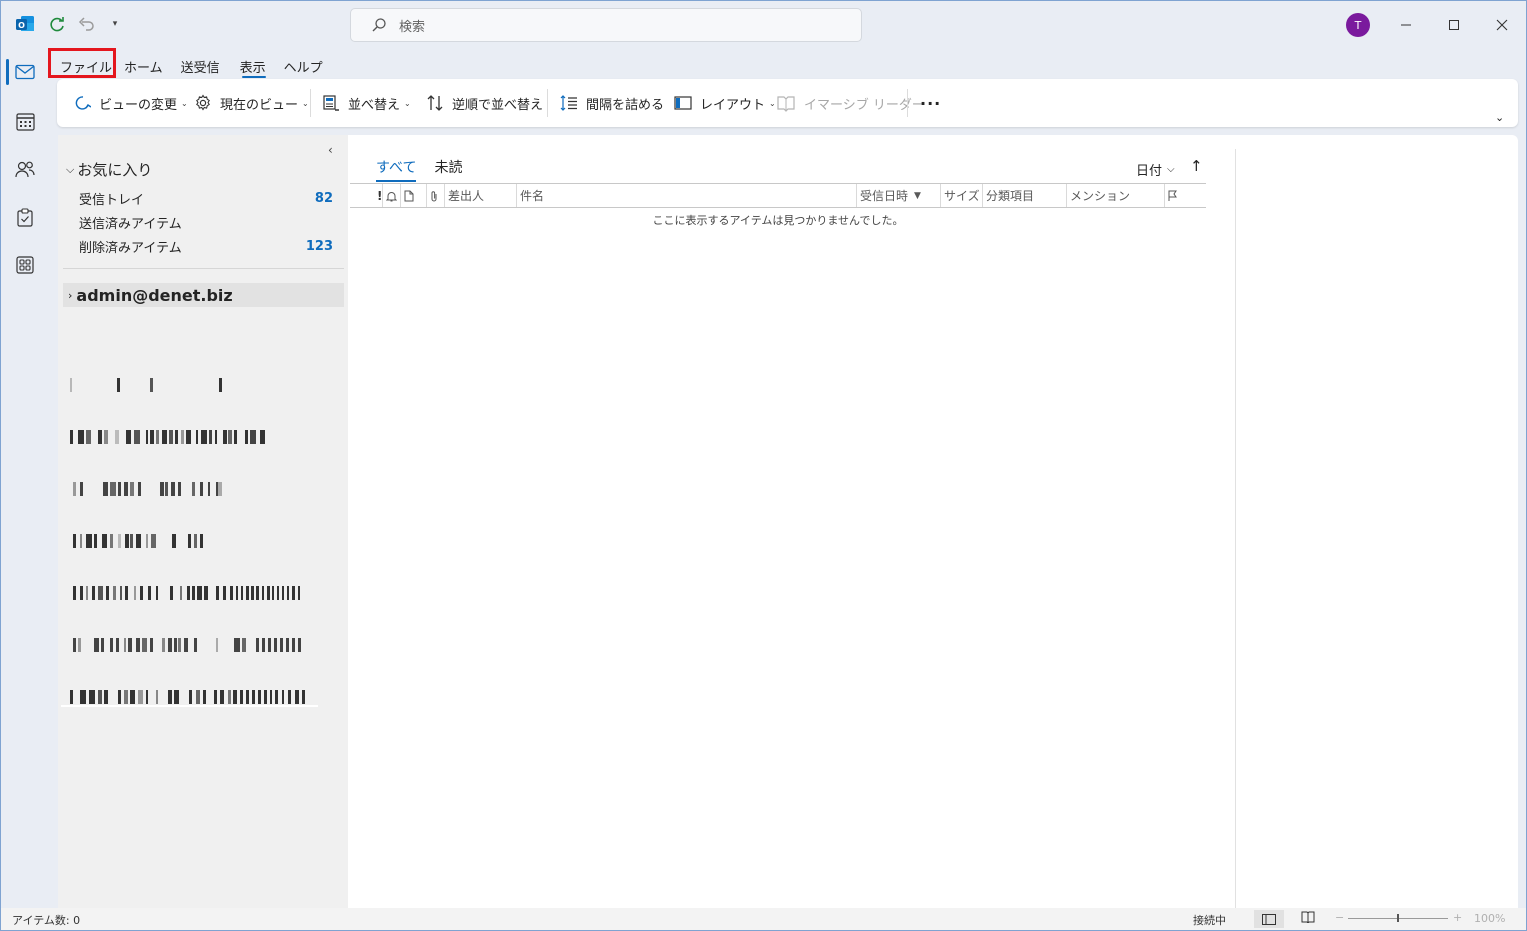 Image resolution: width=1527 pixels, height=931 pixels. What do you see at coordinates (70, 169) in the screenshot?
I see `chevron-down-icon: ⌵` at bounding box center [70, 169].